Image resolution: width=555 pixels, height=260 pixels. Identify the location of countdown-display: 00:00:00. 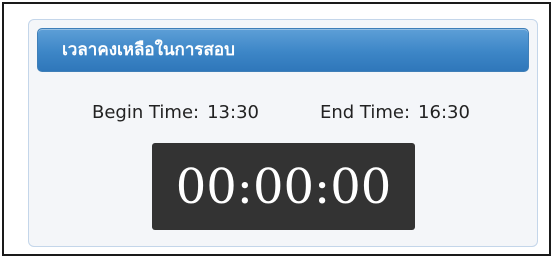
(283, 186).